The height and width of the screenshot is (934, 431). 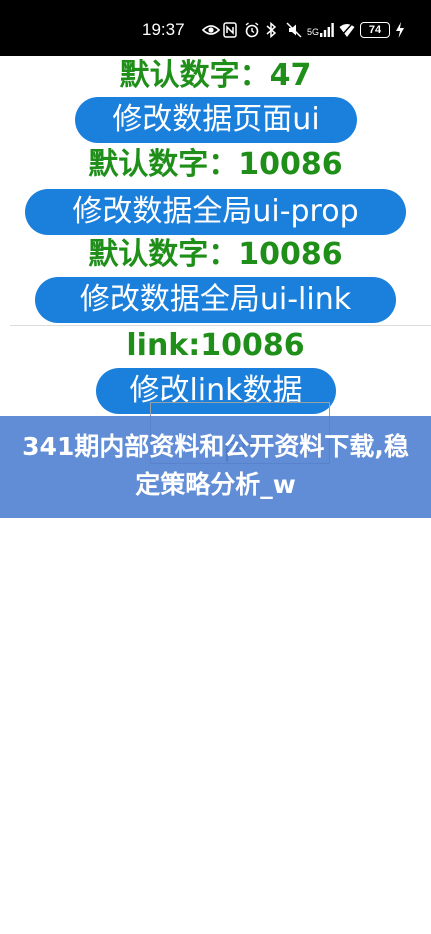 I want to click on status-icons: 5G 74, so click(x=306, y=30).